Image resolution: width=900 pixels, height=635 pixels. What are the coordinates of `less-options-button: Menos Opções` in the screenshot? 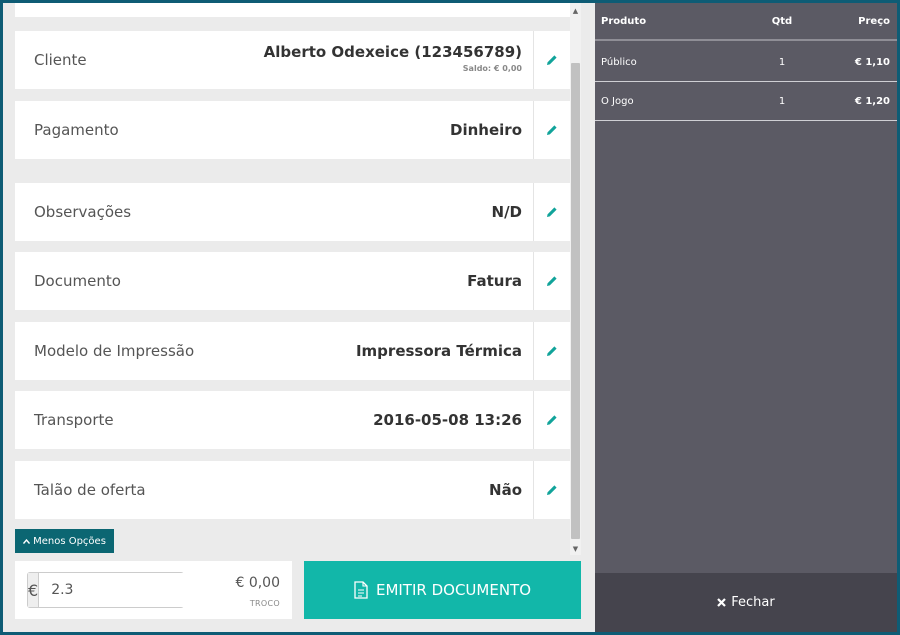 It's located at (64, 541).